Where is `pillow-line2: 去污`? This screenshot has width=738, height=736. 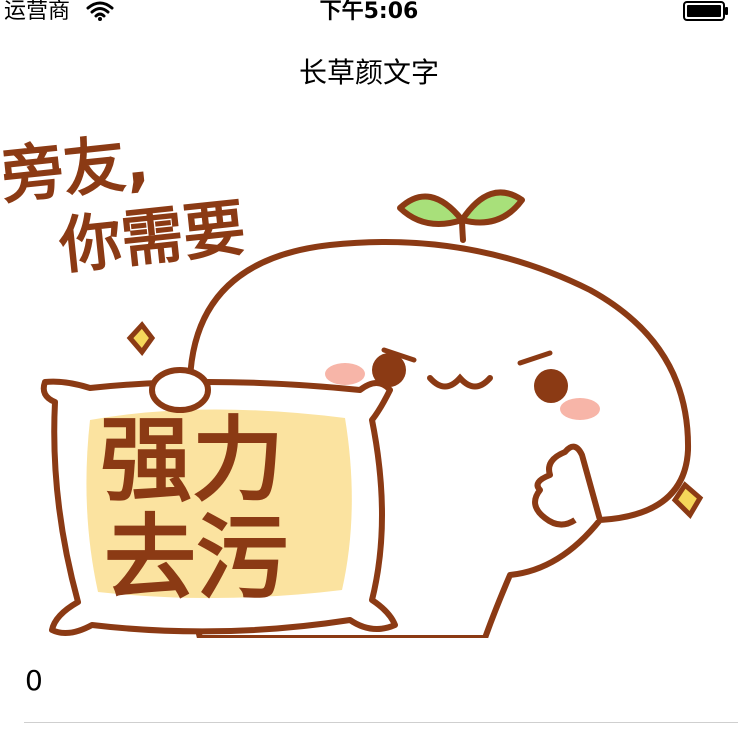 pillow-line2: 去污 is located at coordinates (196, 558).